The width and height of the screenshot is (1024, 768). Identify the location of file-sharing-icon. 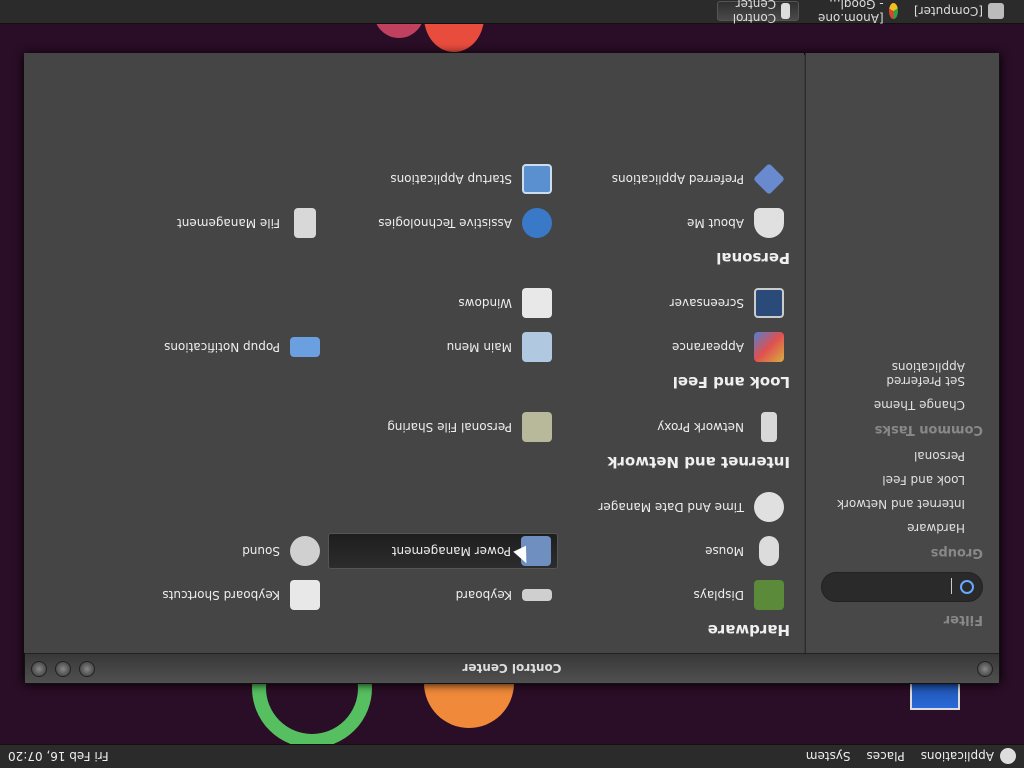
(537, 427).